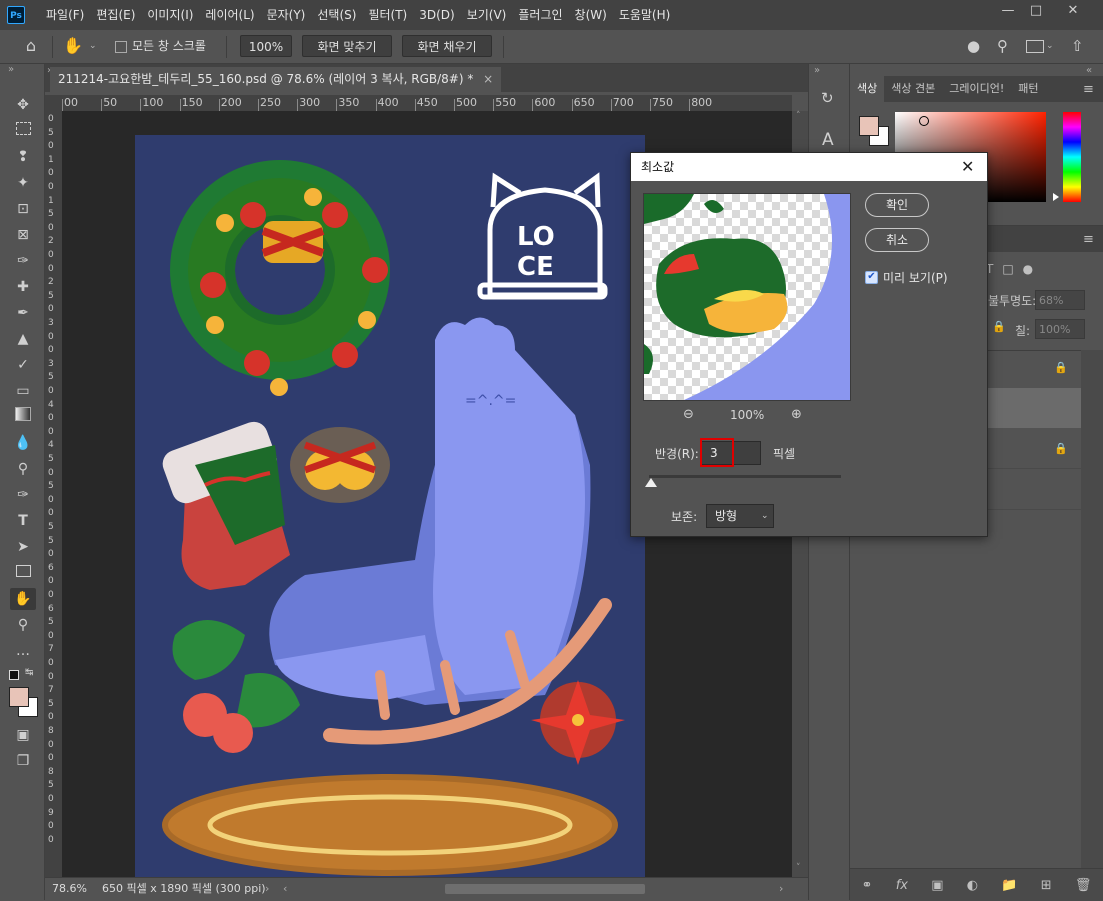 The width and height of the screenshot is (1103, 901). Describe the element at coordinates (23, 417) in the screenshot. I see `gradient-tool-icon` at that location.